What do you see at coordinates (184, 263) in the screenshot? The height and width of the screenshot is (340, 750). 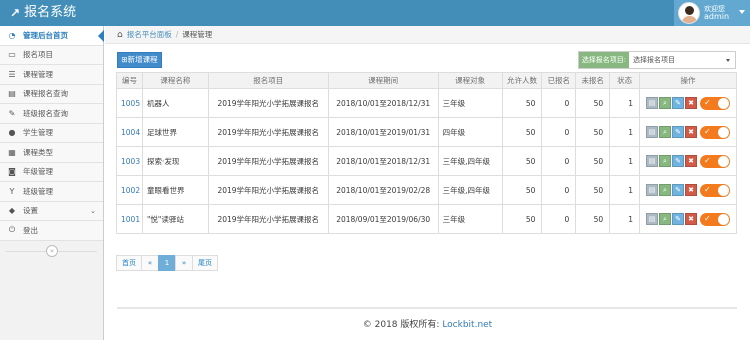 I see `page-next: »` at bounding box center [184, 263].